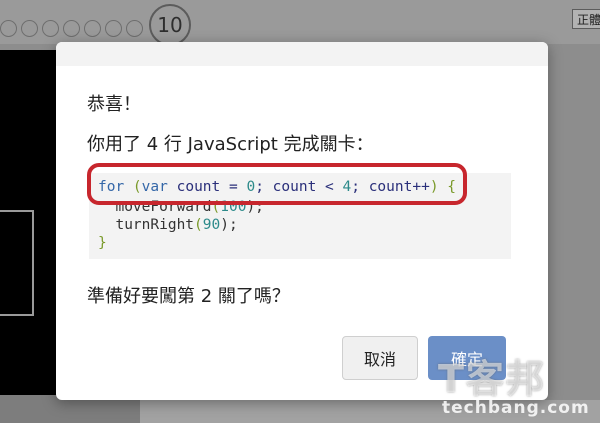  Describe the element at coordinates (170, 25) in the screenshot. I see `current-level-badge: 10` at that location.